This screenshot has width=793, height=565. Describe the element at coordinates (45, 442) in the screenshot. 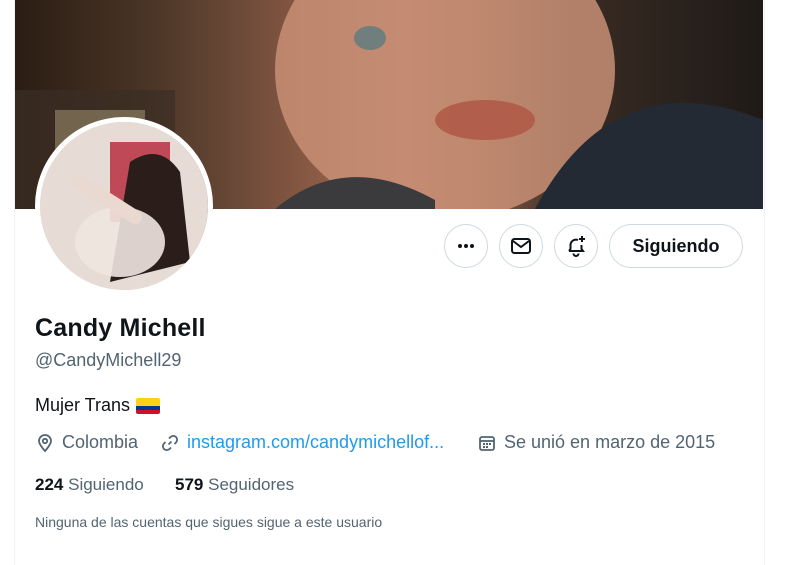

I see `location-pin-icon` at that location.